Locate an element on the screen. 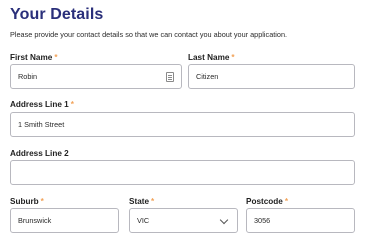  suburb-label: Suburb * is located at coordinates (27, 201).